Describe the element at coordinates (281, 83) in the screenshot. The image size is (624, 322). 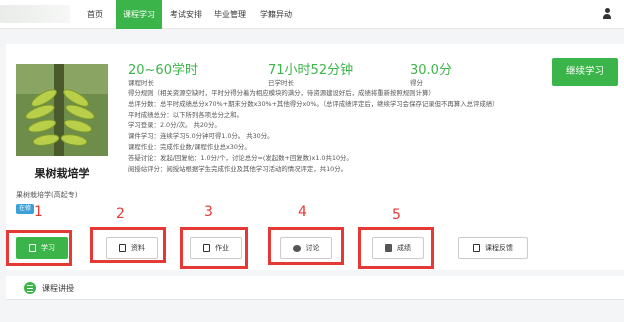
I see `stat-studied-time-label: 已学时长` at that location.